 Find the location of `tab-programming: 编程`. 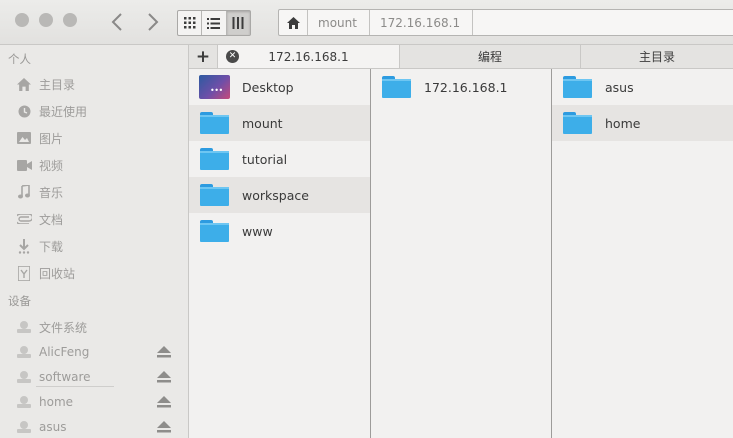

tab-programming: 编程 is located at coordinates (490, 56).